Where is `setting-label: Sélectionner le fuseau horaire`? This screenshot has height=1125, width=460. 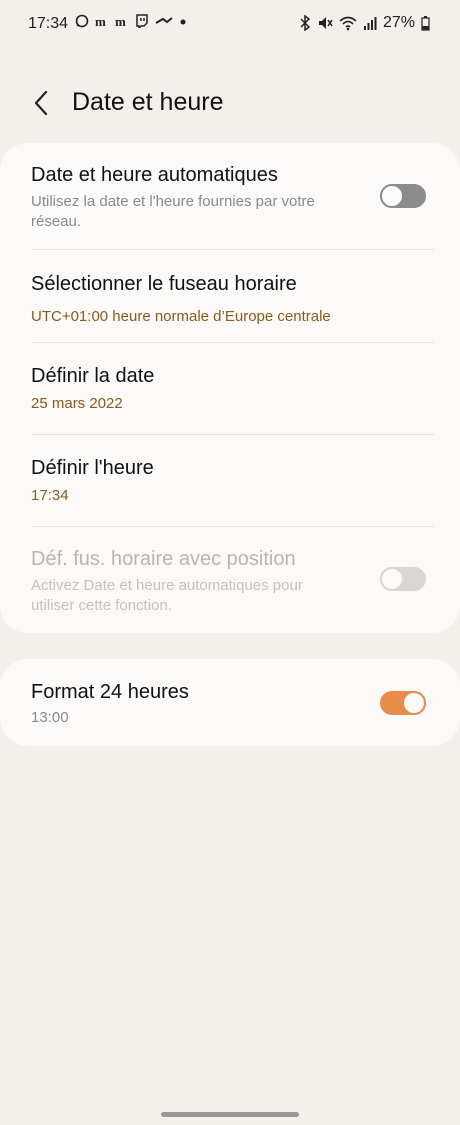
setting-label: Sélectionner le fuseau horaire is located at coordinates (164, 284).